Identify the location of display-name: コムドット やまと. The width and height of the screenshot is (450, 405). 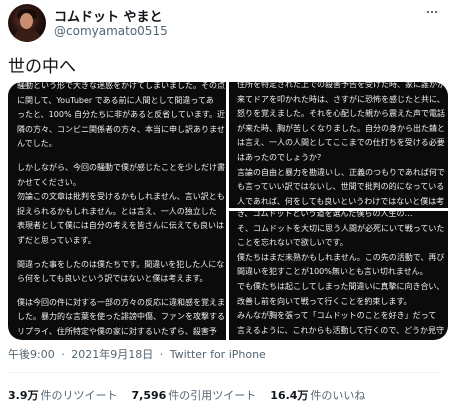
(108, 15).